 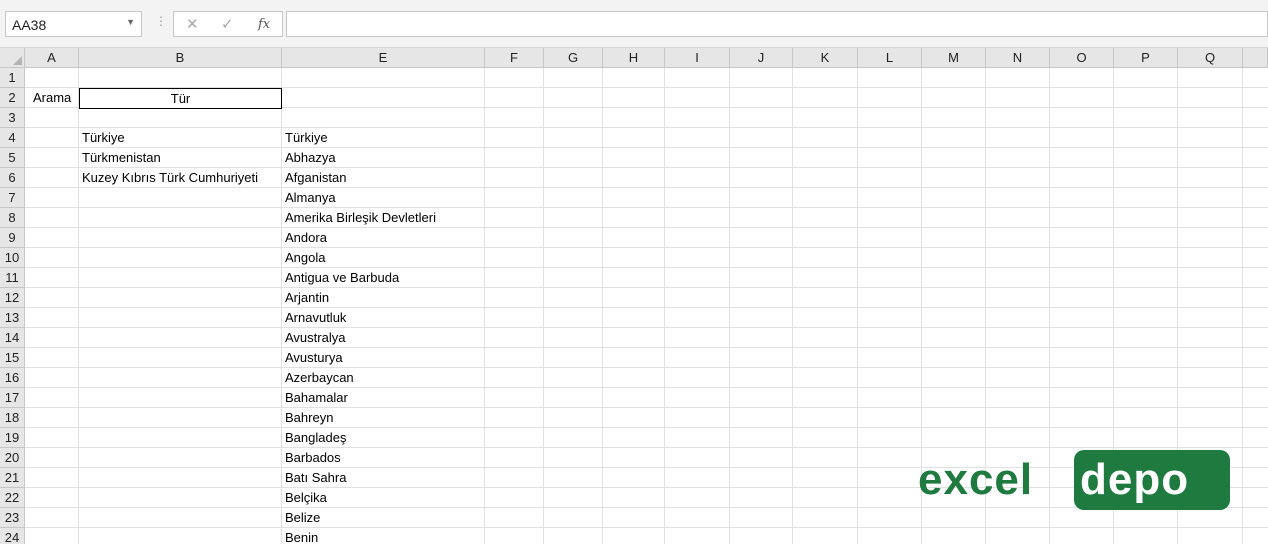 I want to click on column-header-l: L, so click(x=890, y=58).